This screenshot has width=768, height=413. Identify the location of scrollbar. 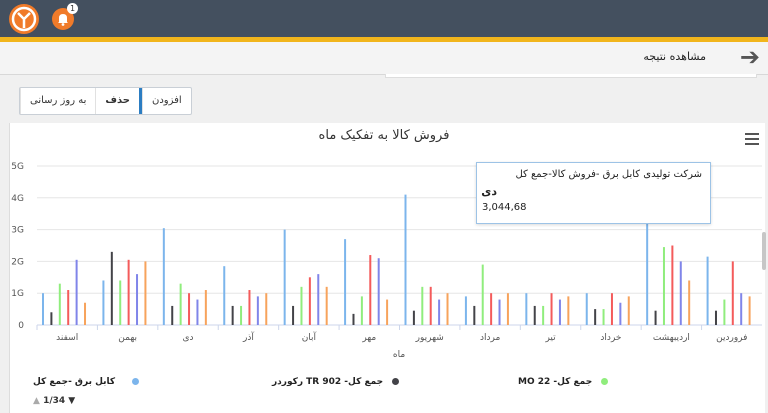
(764, 251).